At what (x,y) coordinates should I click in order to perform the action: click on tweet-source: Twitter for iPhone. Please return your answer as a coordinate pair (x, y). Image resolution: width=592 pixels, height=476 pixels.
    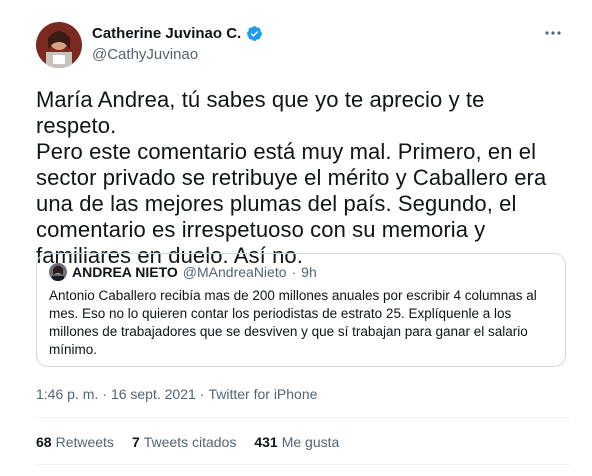
    Looking at the image, I should click on (262, 394).